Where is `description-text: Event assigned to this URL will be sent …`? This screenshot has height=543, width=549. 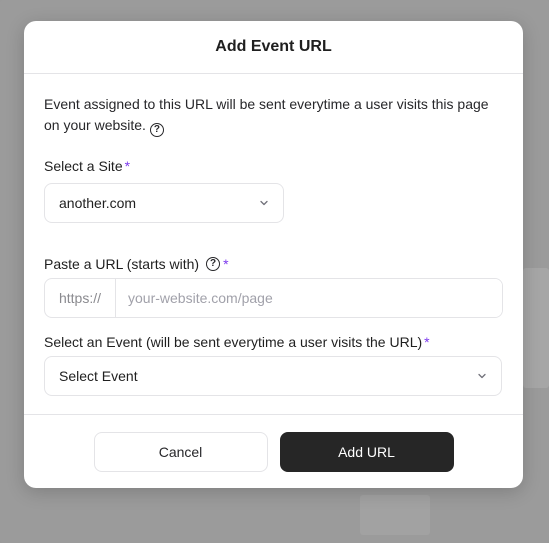
description-text: Event assigned to this URL will be sent … is located at coordinates (266, 114).